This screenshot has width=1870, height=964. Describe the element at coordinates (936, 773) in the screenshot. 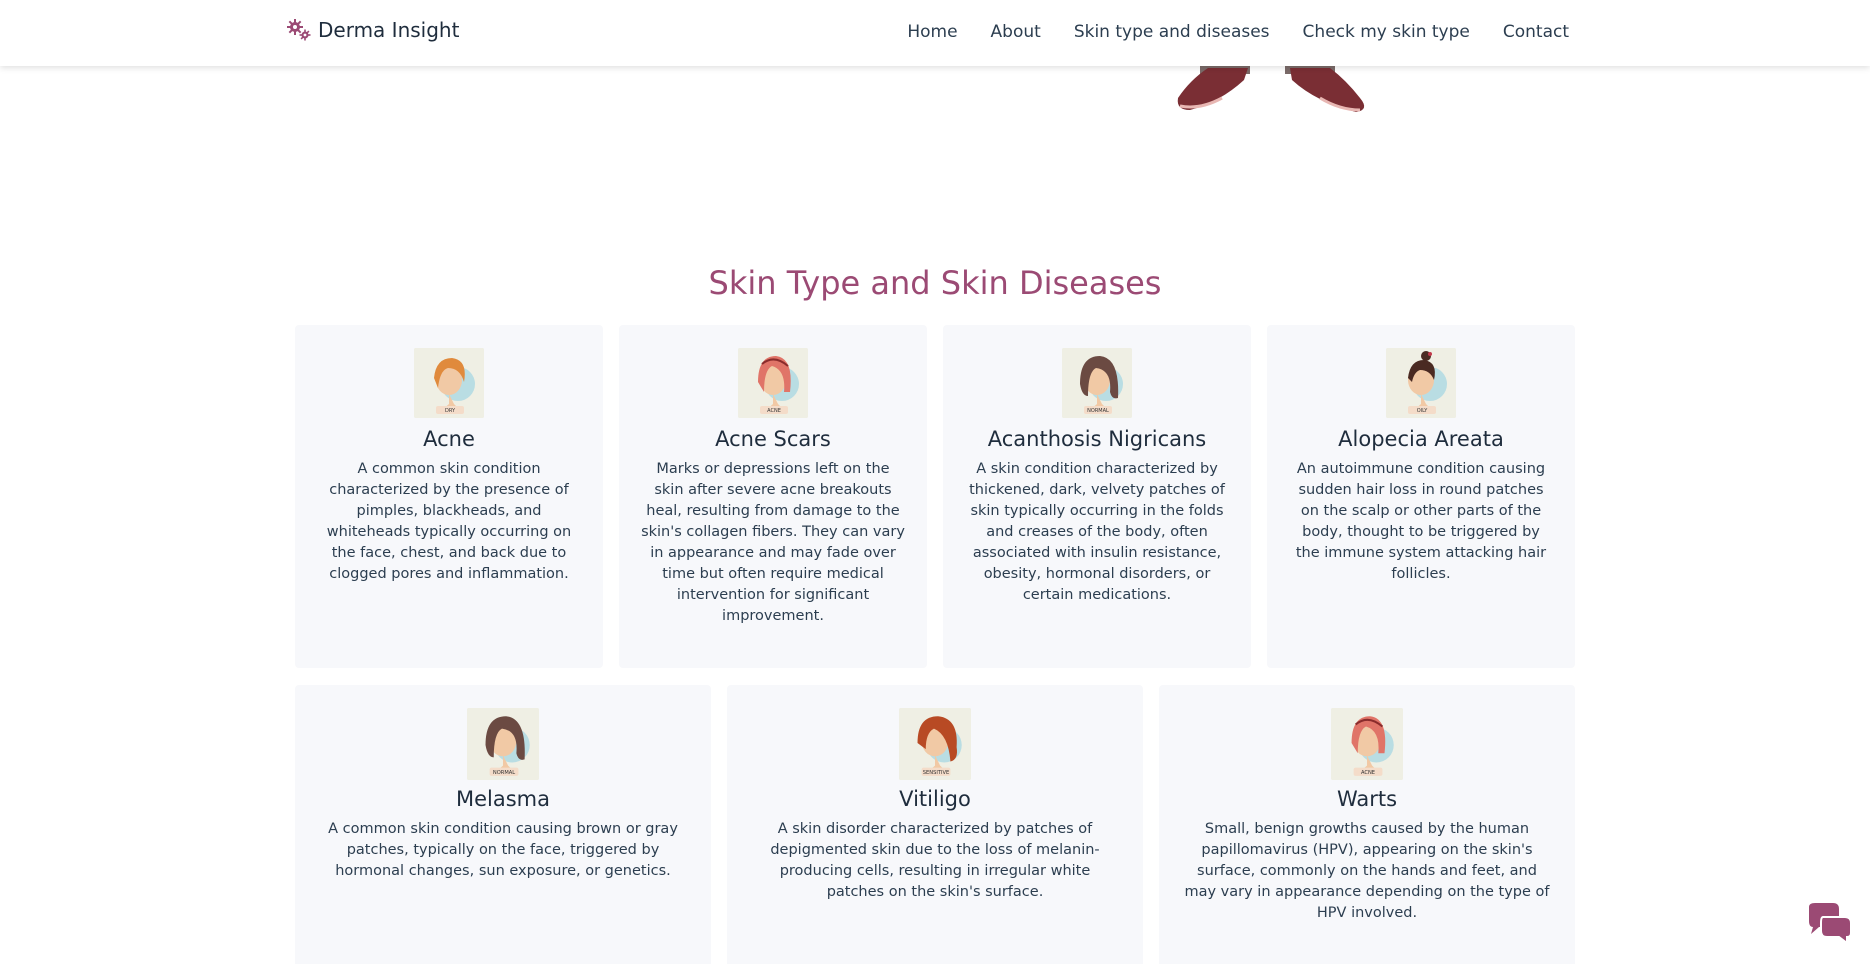

I see `avatar-tag: SENSITIVE` at that location.